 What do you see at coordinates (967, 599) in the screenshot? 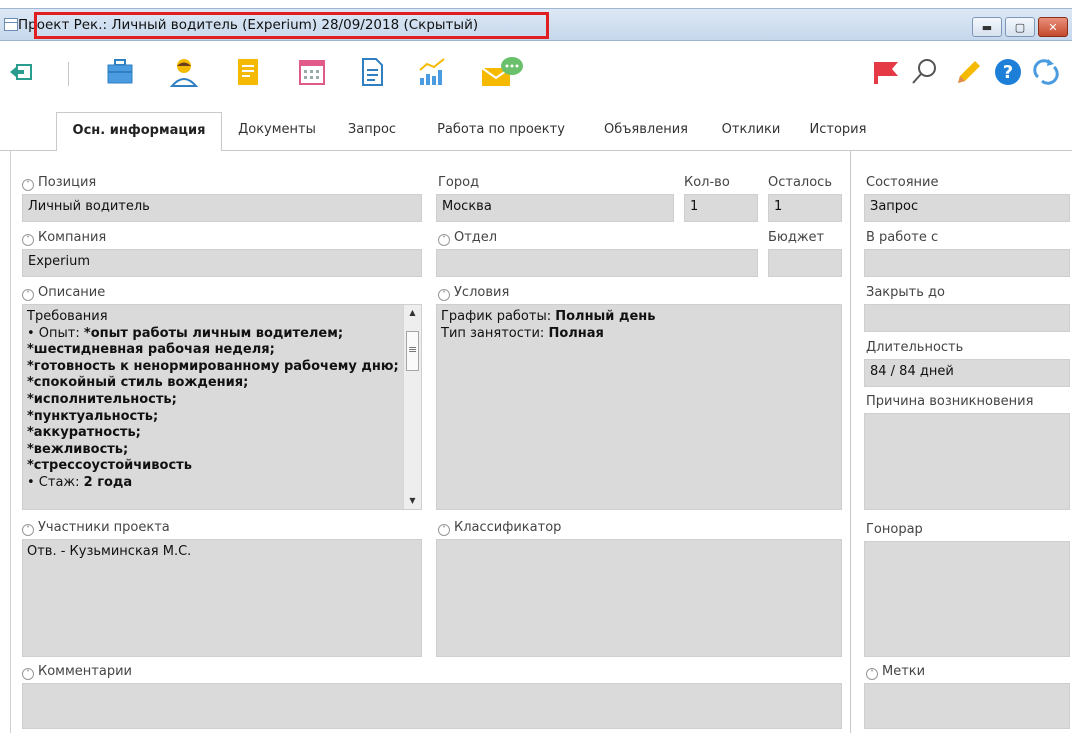
I see `fee-field` at bounding box center [967, 599].